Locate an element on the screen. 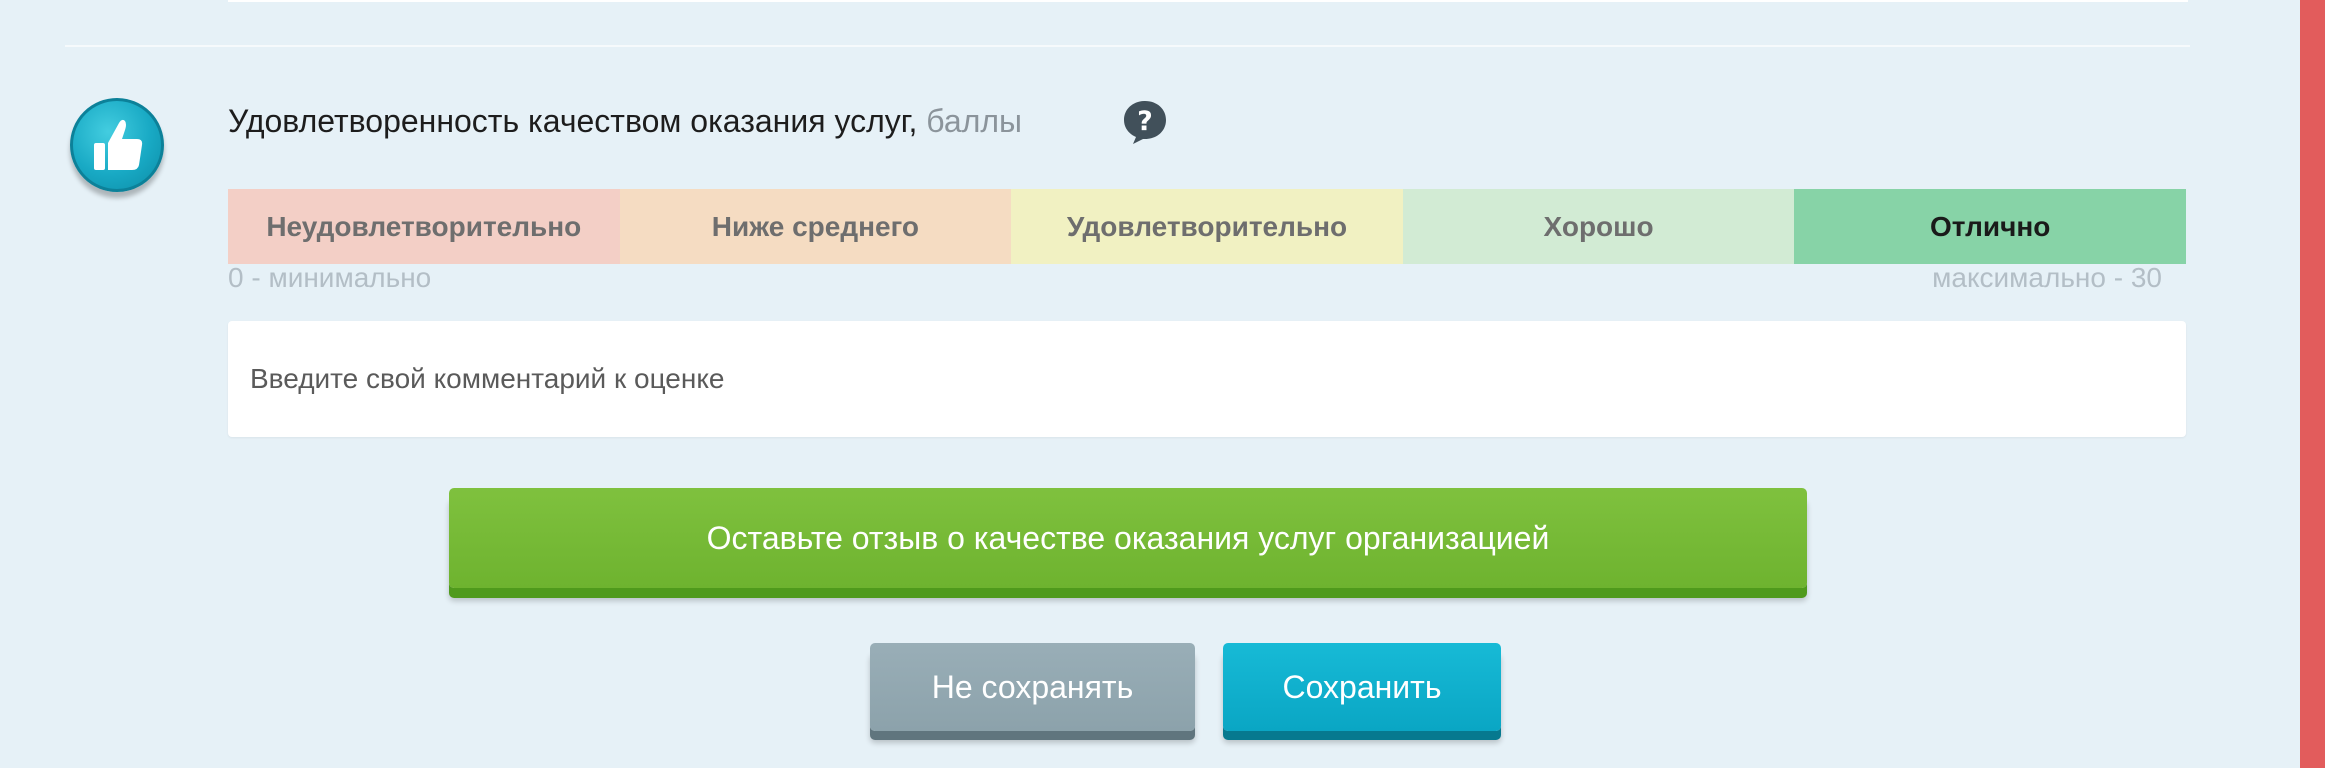 The height and width of the screenshot is (768, 2325). top-divider is located at coordinates (1208, 1).